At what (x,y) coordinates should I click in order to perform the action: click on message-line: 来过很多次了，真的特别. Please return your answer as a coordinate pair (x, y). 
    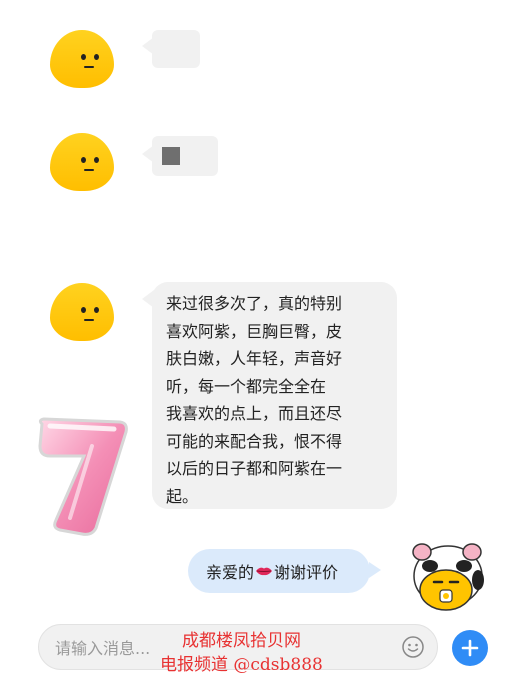
    Looking at the image, I should click on (254, 303).